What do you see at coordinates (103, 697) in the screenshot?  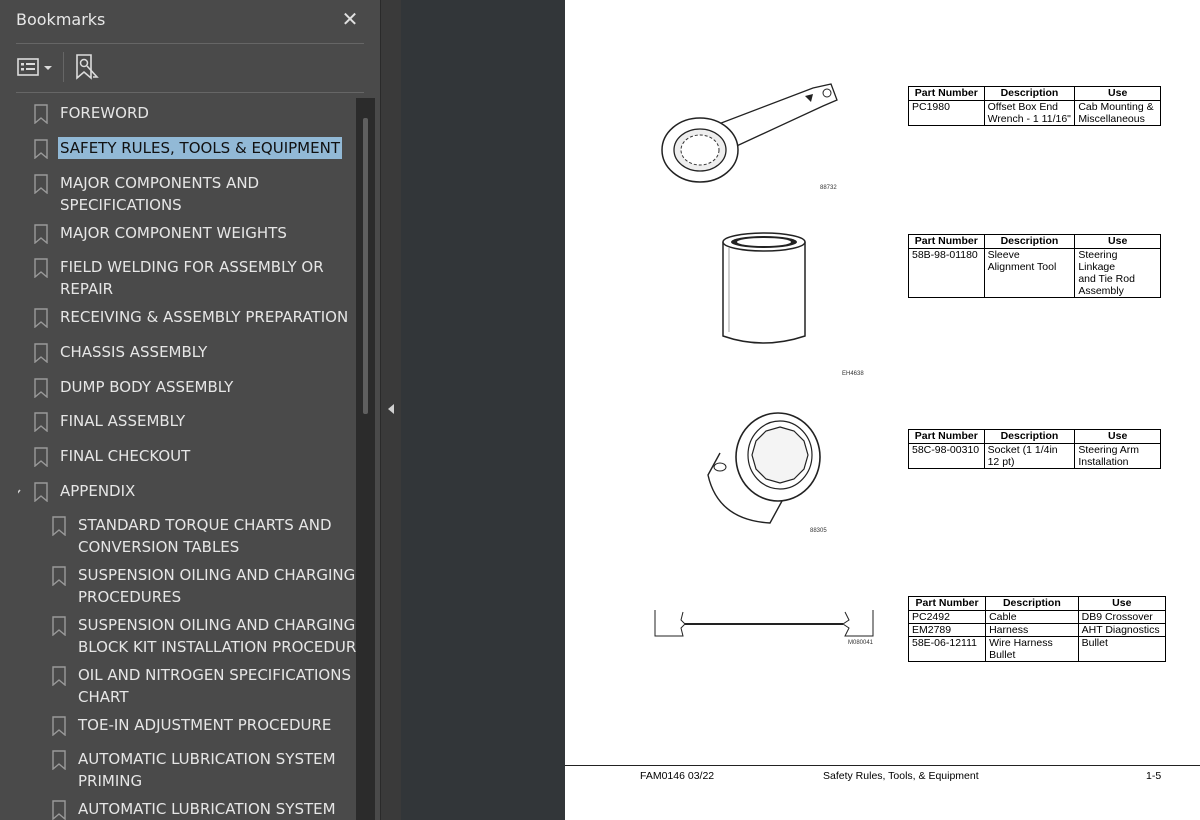 I see `bookmark-label: CHART` at bounding box center [103, 697].